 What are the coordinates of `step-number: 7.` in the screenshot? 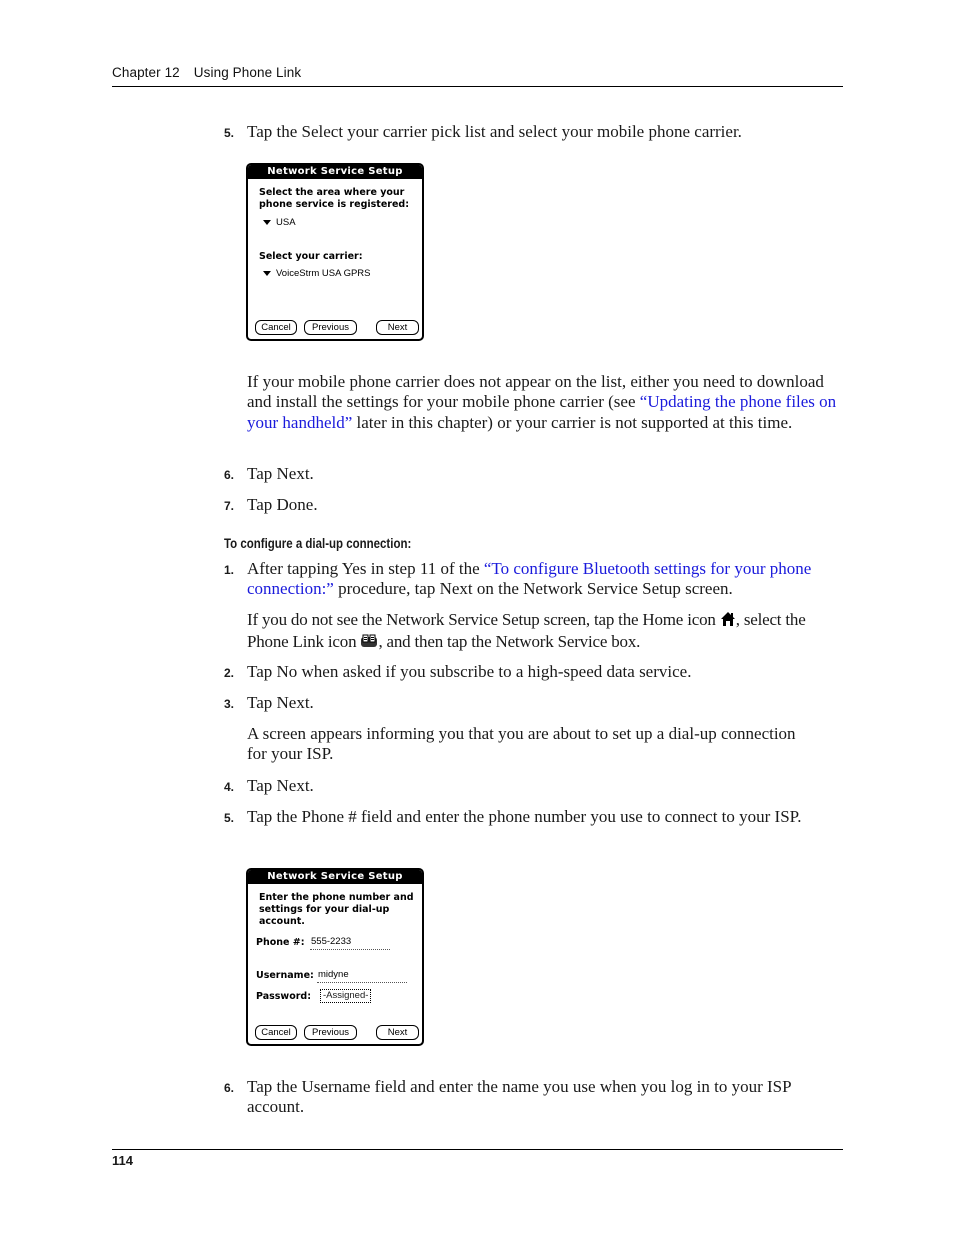 It's located at (229, 506).